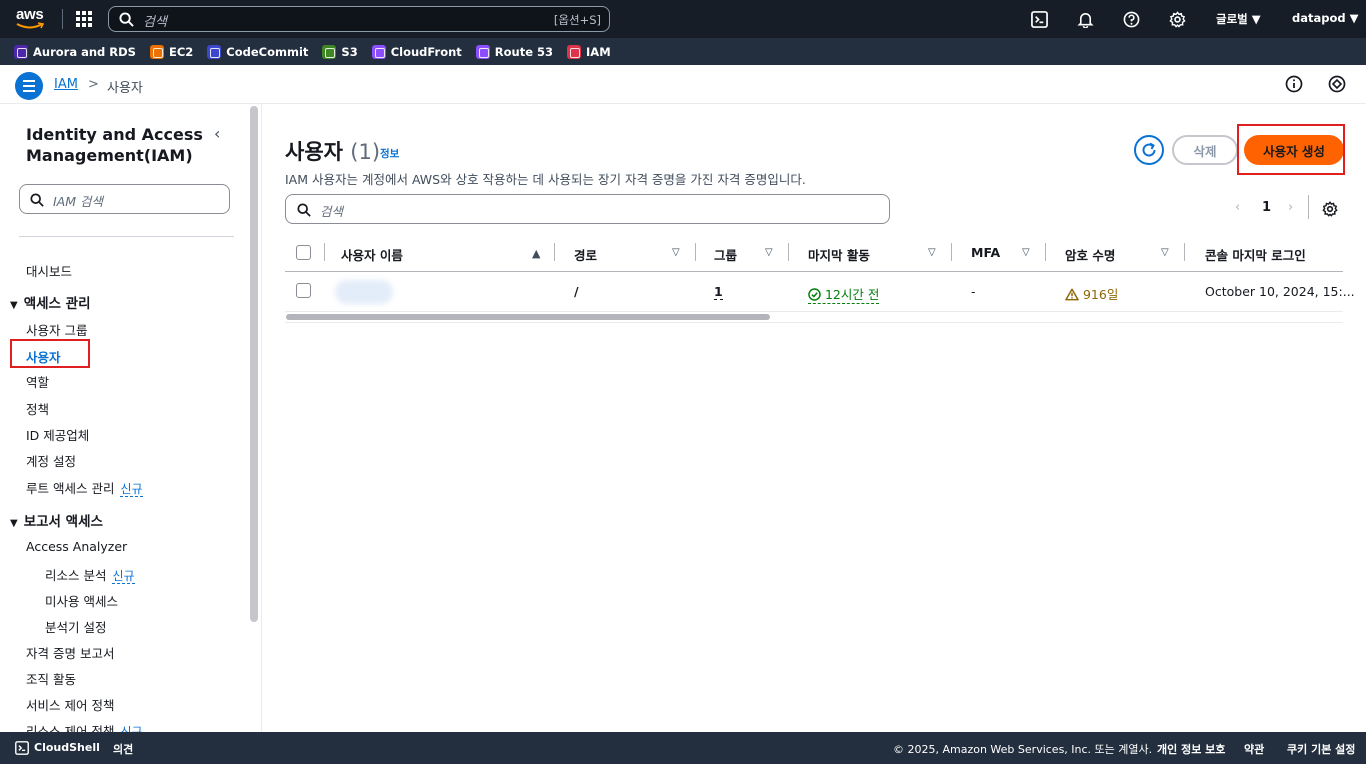 The width and height of the screenshot is (1366, 764). Describe the element at coordinates (123, 749) in the screenshot. I see `feedback-link: 의견` at that location.